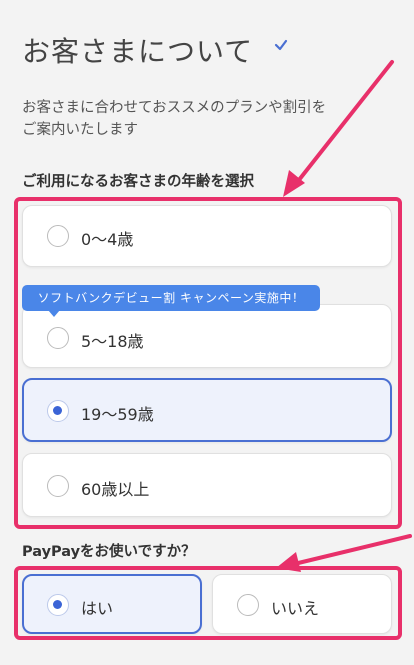 Image resolution: width=414 pixels, height=665 pixels. What do you see at coordinates (344, 553) in the screenshot?
I see `arrow-to-paypay-section` at bounding box center [344, 553].